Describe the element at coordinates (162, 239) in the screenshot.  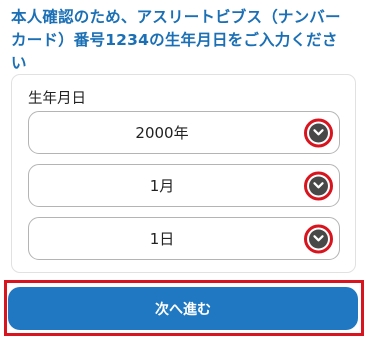
I see `day-select-value: 1日` at that location.